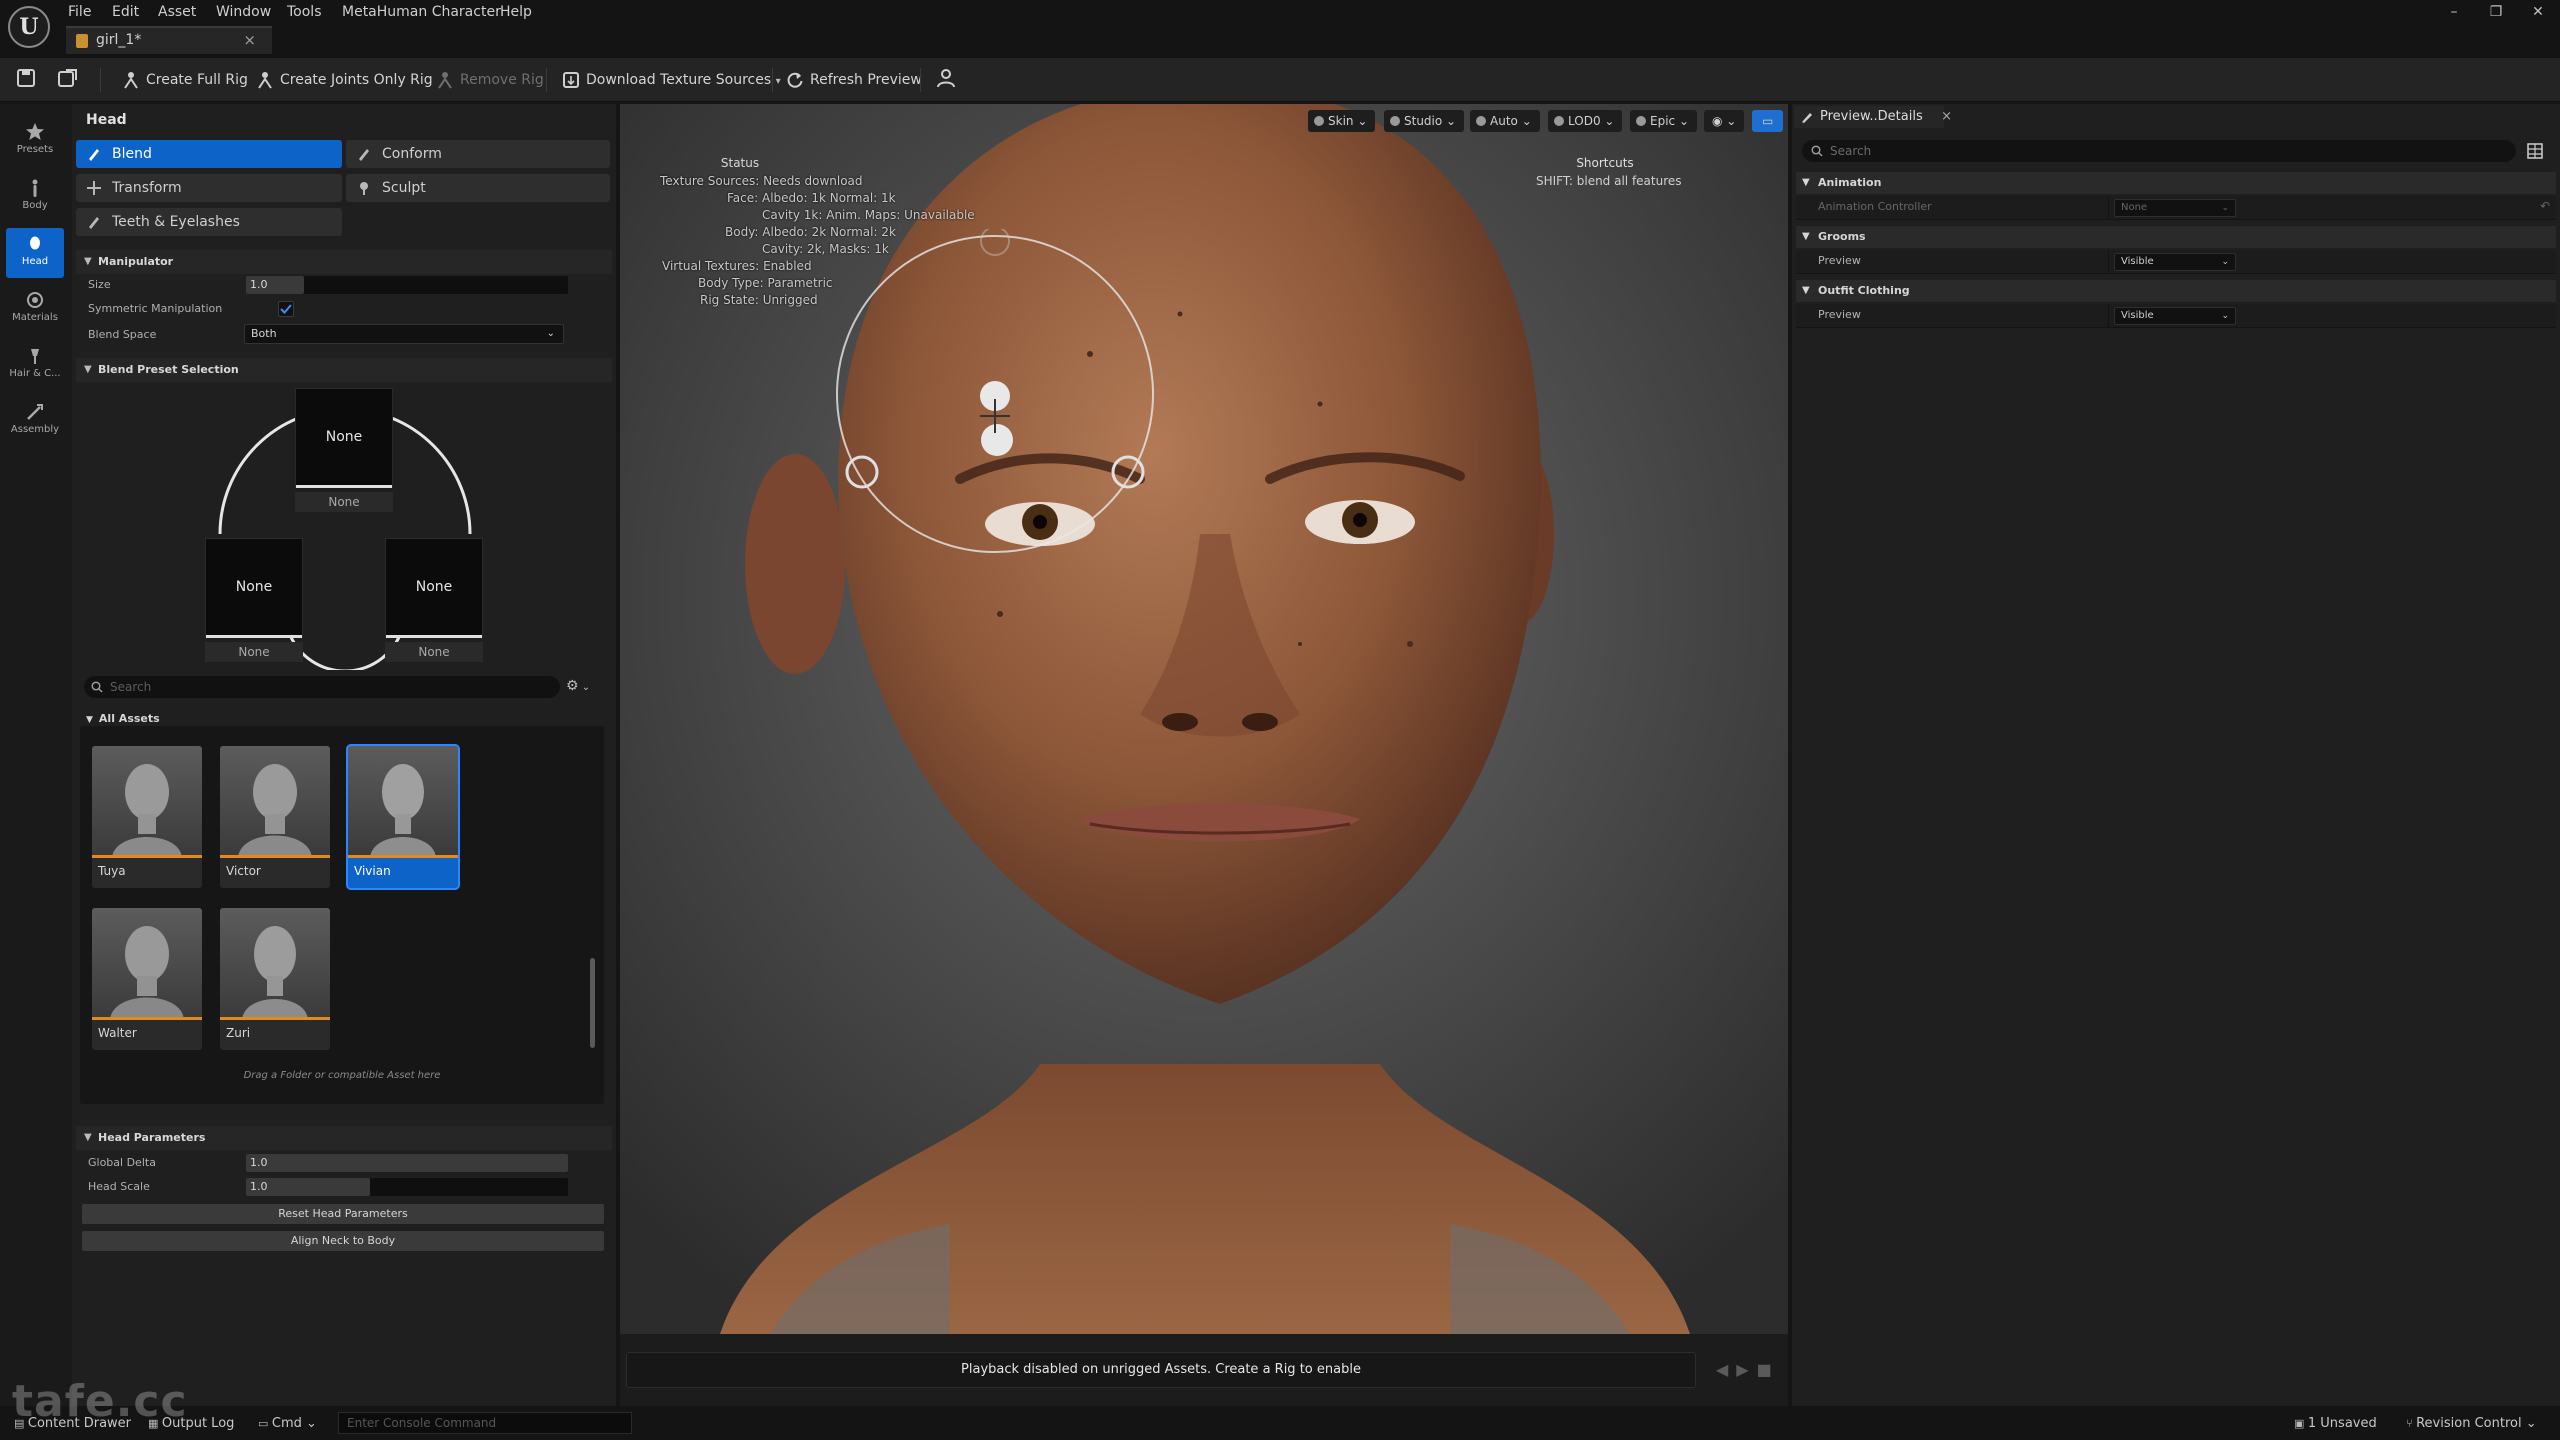 The height and width of the screenshot is (1440, 2560). I want to click on camera-toggle: ▭, so click(1768, 121).